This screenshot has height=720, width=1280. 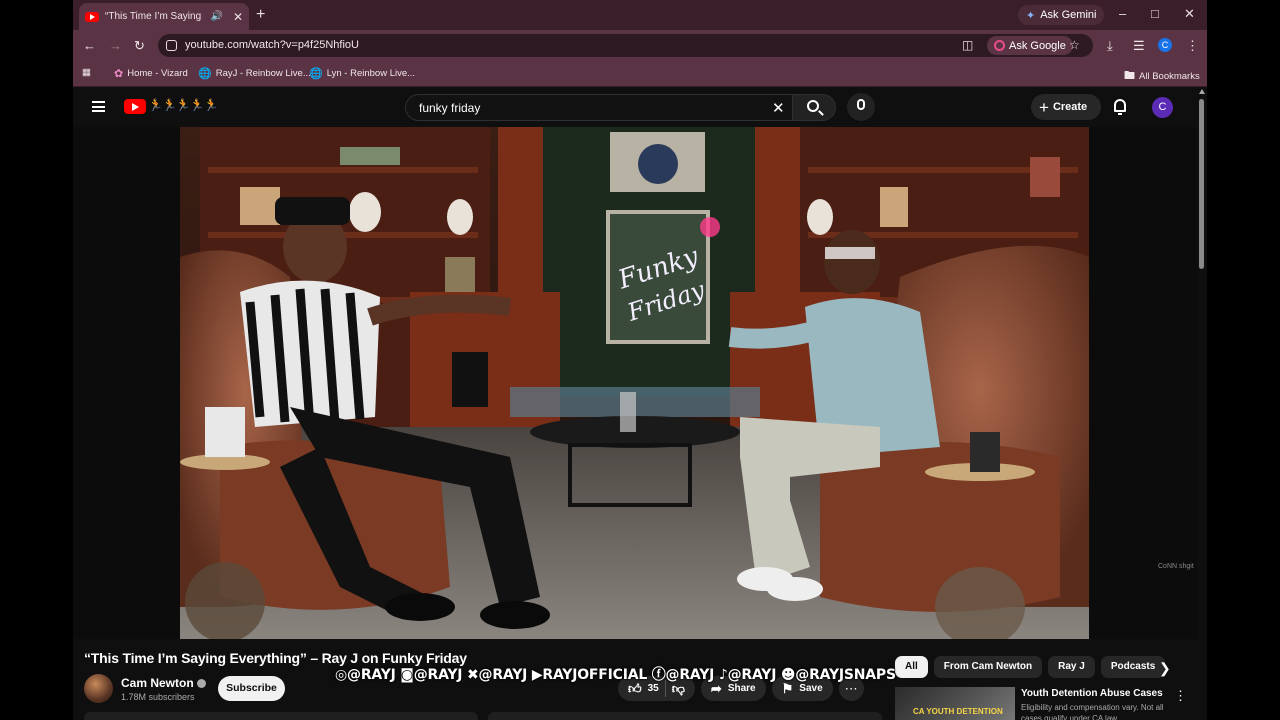 I want to click on folder-icon: 🖿, so click(x=1129, y=76).